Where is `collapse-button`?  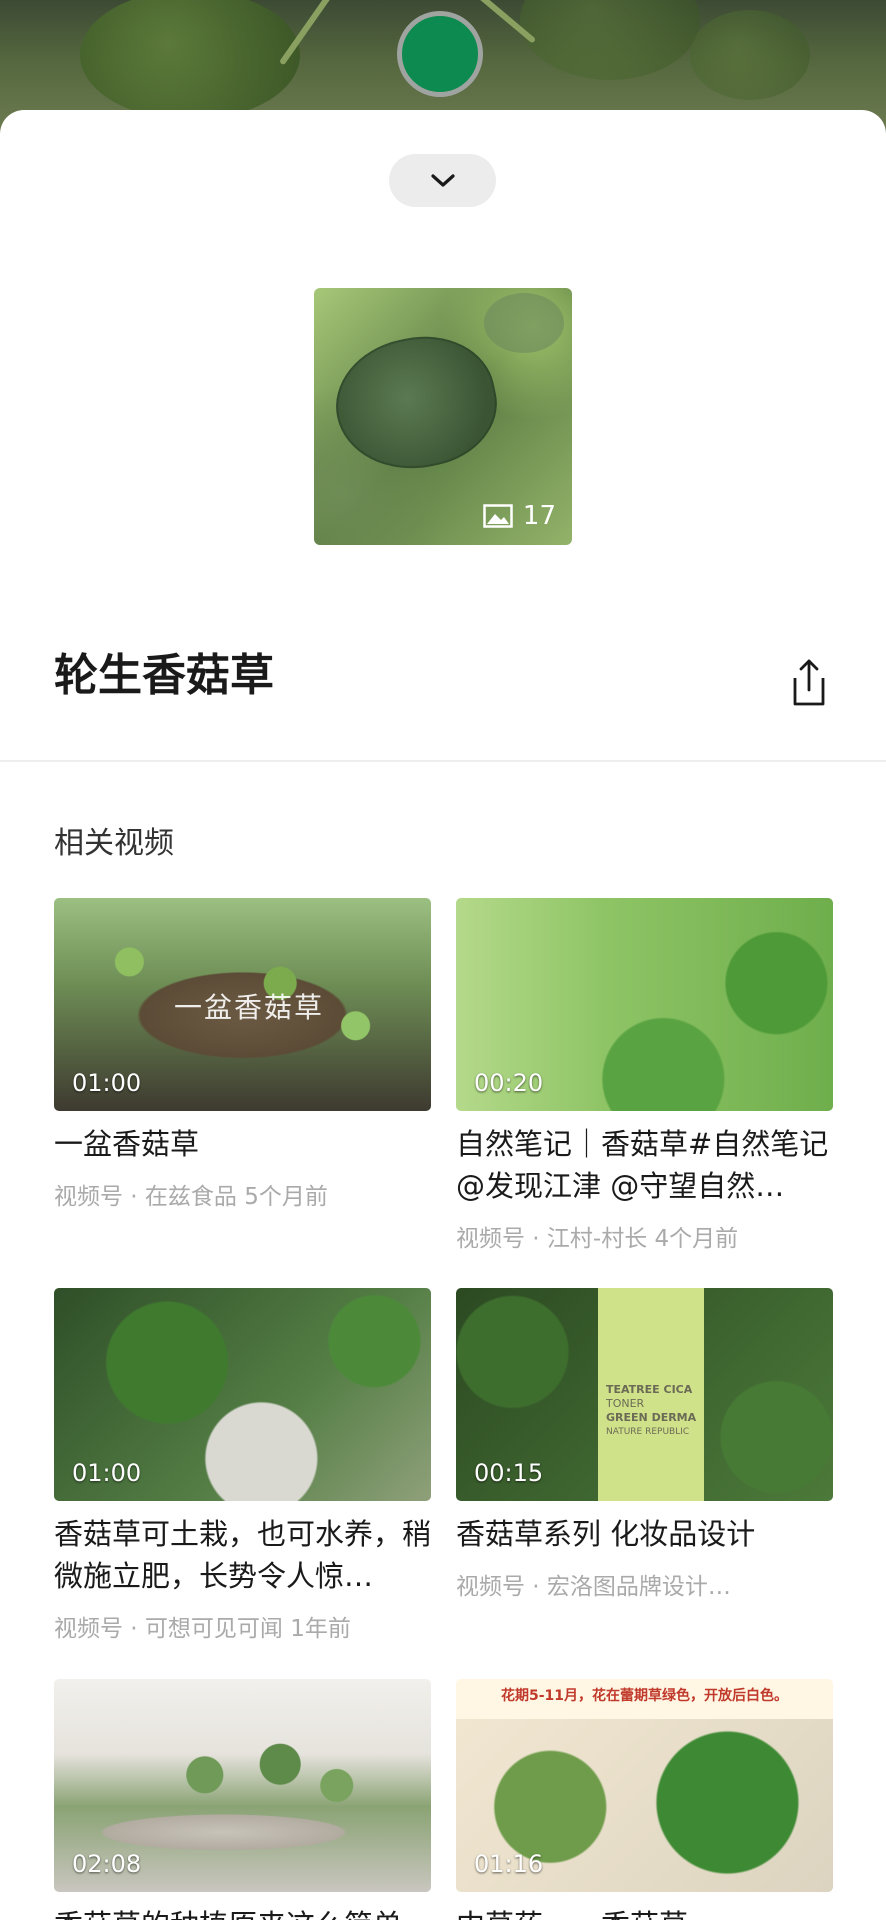 collapse-button is located at coordinates (442, 180).